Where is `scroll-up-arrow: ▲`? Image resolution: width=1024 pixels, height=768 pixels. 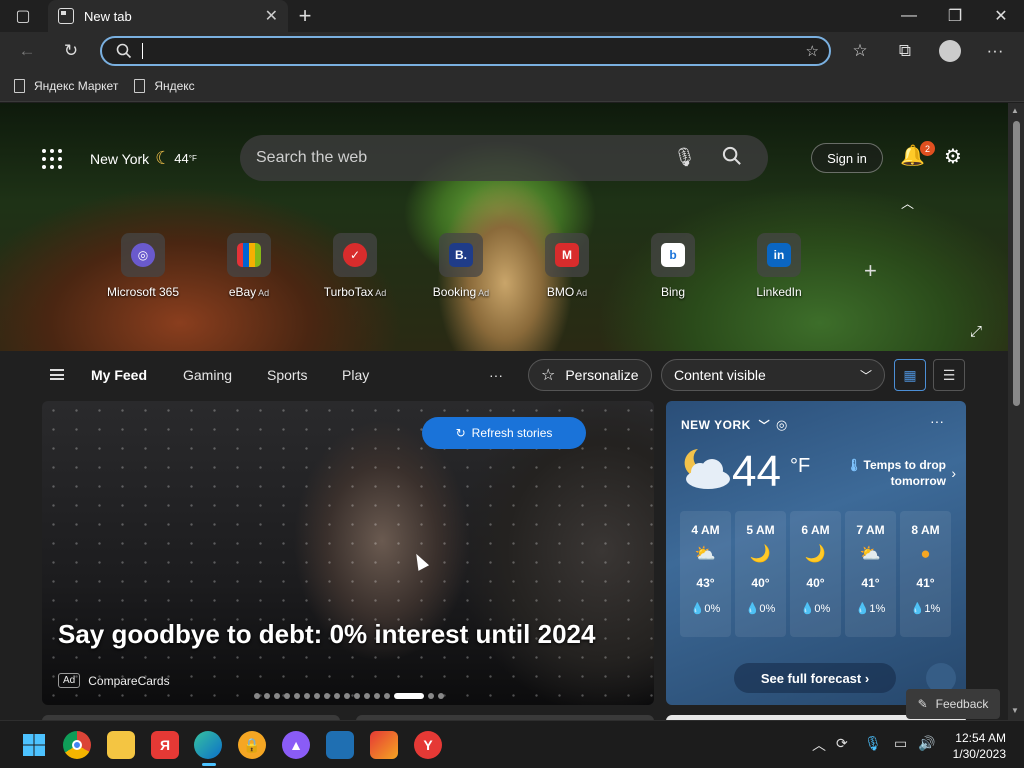
scroll-up-arrow: ▲ is located at coordinates (1015, 110).